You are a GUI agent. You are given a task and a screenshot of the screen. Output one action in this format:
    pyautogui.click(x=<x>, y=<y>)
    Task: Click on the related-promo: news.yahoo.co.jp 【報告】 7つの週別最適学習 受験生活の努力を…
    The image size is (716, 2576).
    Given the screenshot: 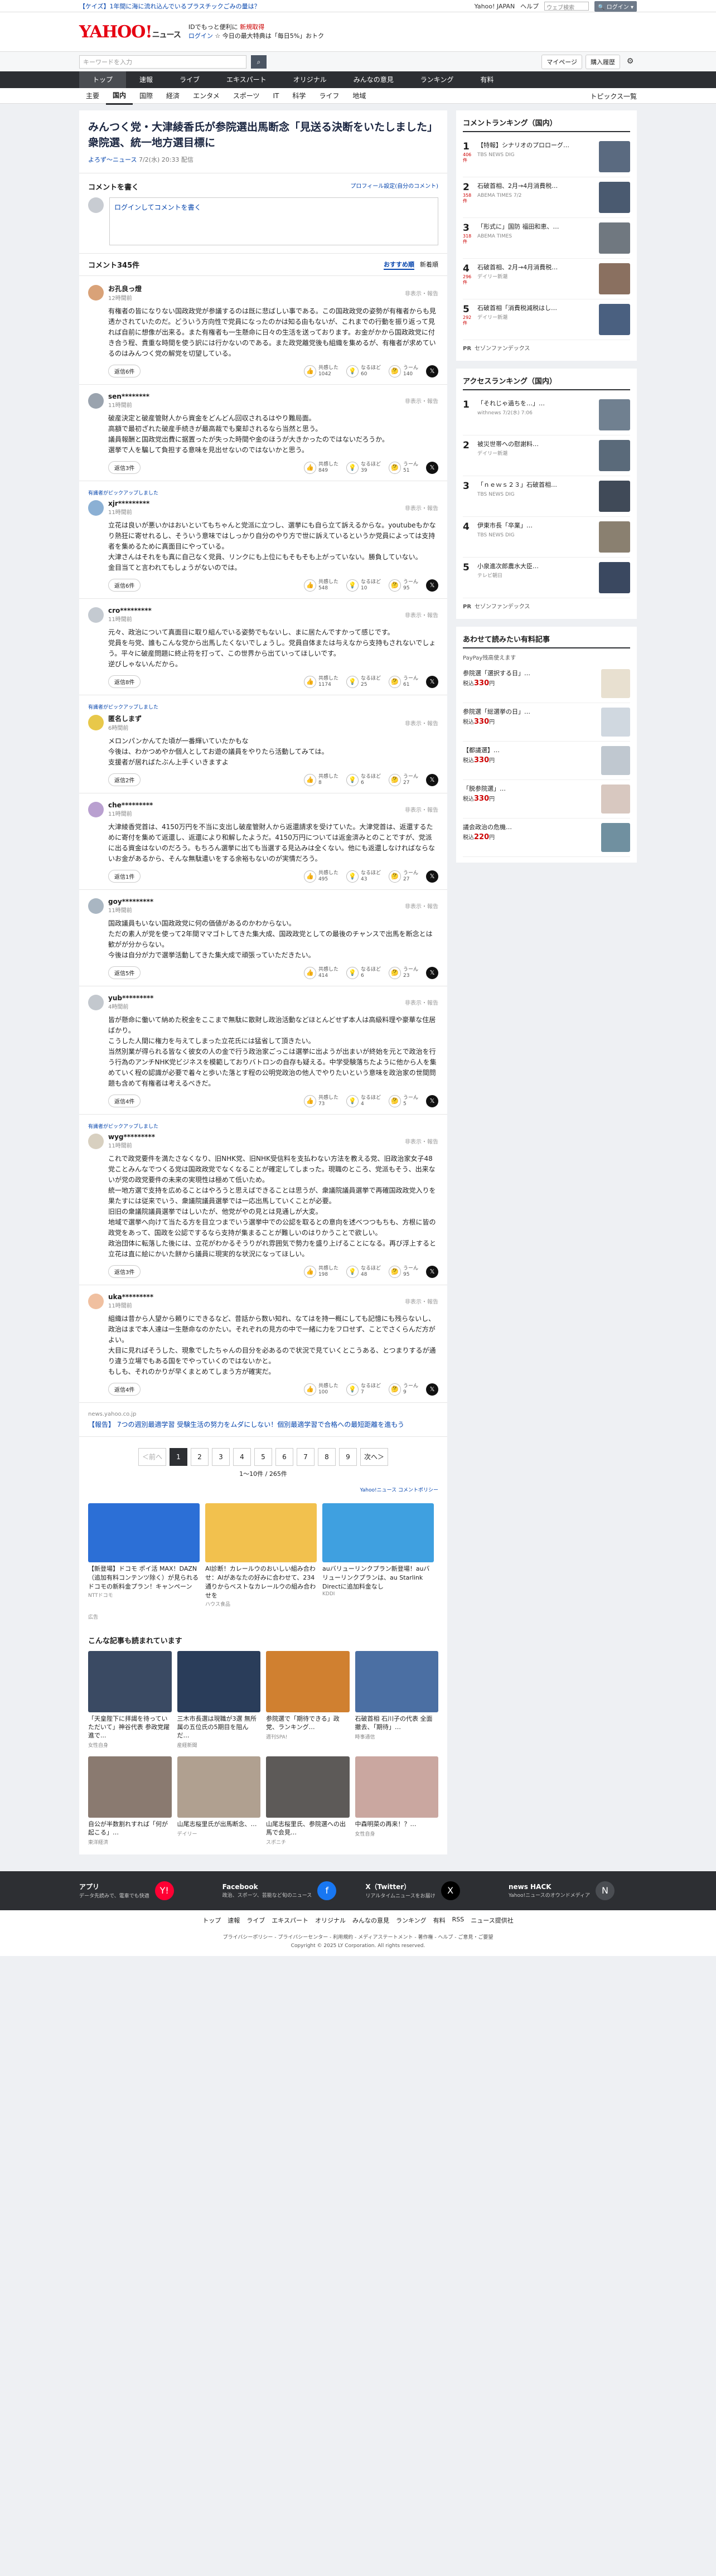 What is the action you would take?
    pyautogui.click(x=263, y=1420)
    